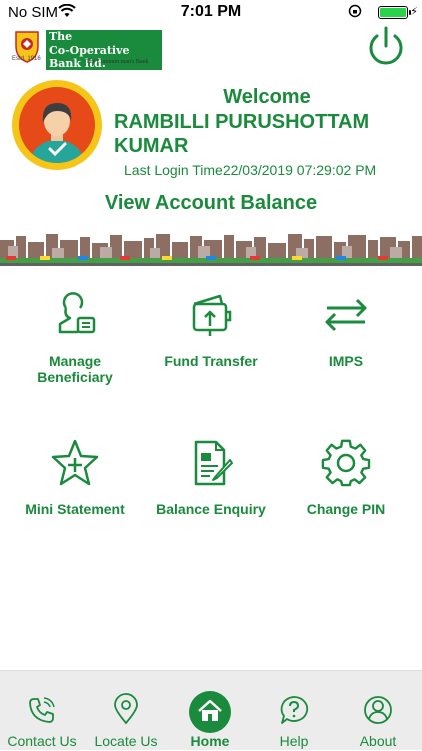  What do you see at coordinates (26, 59) in the screenshot?
I see `established-text: Estd. 1916` at bounding box center [26, 59].